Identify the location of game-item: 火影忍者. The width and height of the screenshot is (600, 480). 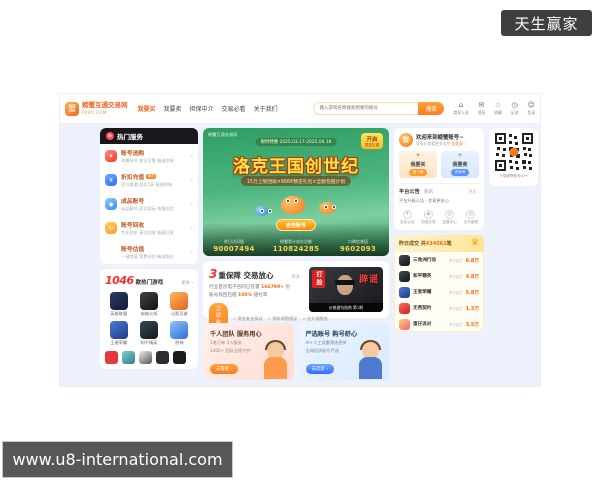
(179, 304).